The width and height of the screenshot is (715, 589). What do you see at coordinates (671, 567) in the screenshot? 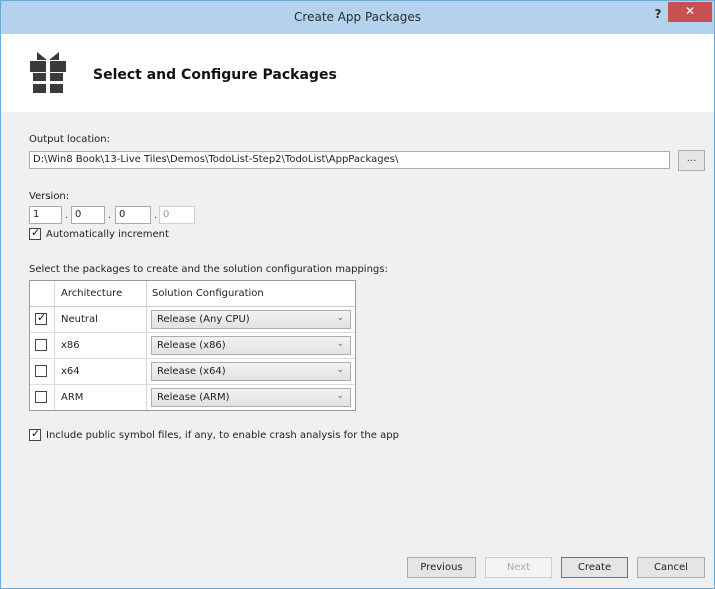
I see `cancel-button: Cancel` at bounding box center [671, 567].